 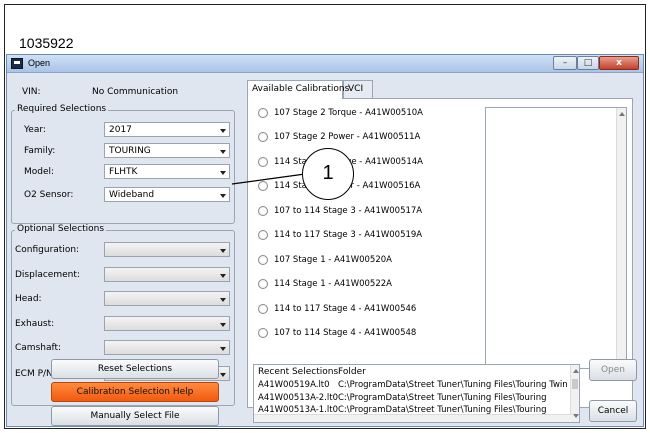 What do you see at coordinates (268, 179) in the screenshot?
I see `callout-leader-line` at bounding box center [268, 179].